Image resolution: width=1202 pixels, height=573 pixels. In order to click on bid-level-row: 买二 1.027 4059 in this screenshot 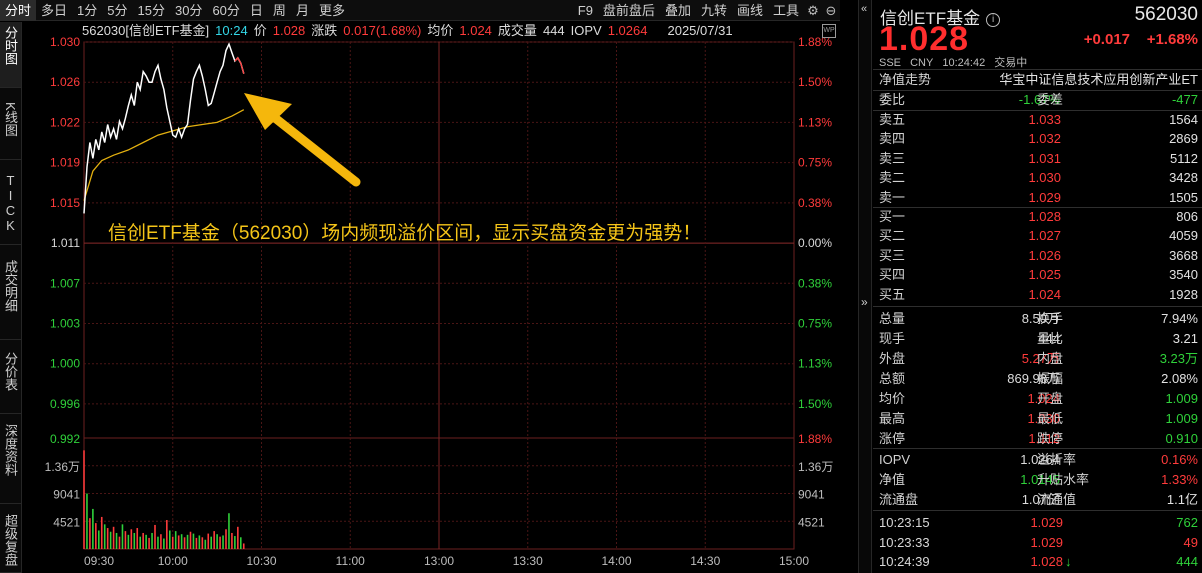, I will do `click(1037, 236)`.